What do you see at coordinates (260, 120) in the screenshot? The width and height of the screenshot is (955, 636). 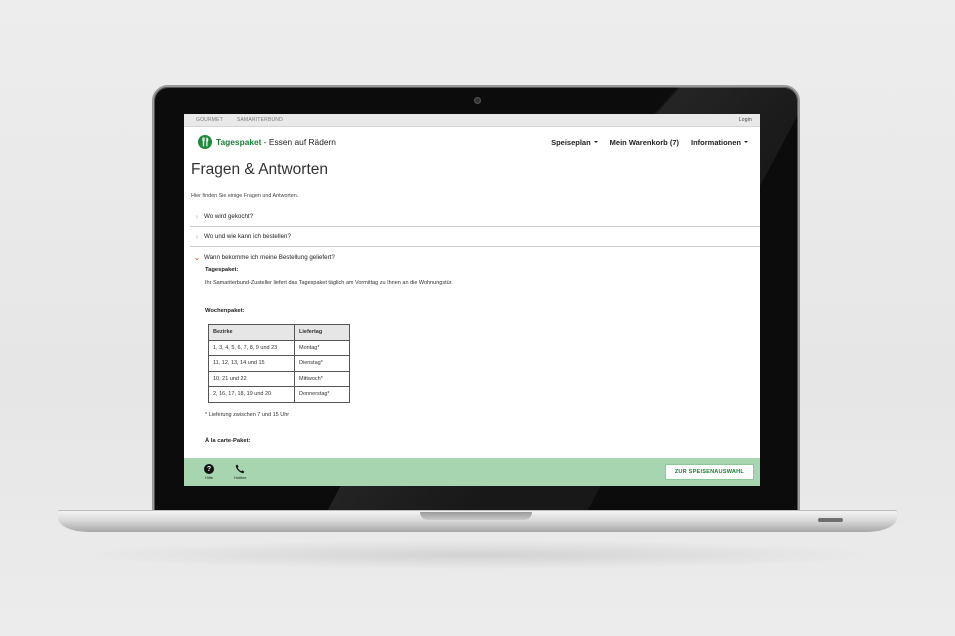 I see `topbar-link-samariterbund: SAMARITERBUND` at bounding box center [260, 120].